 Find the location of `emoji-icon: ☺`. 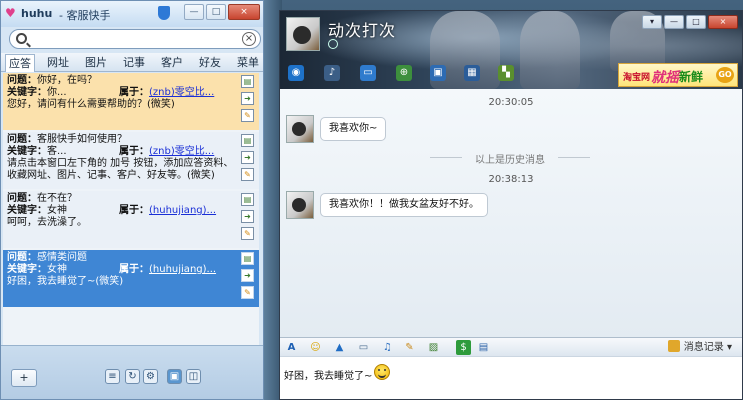

emoji-icon: ☺ is located at coordinates (315, 347).